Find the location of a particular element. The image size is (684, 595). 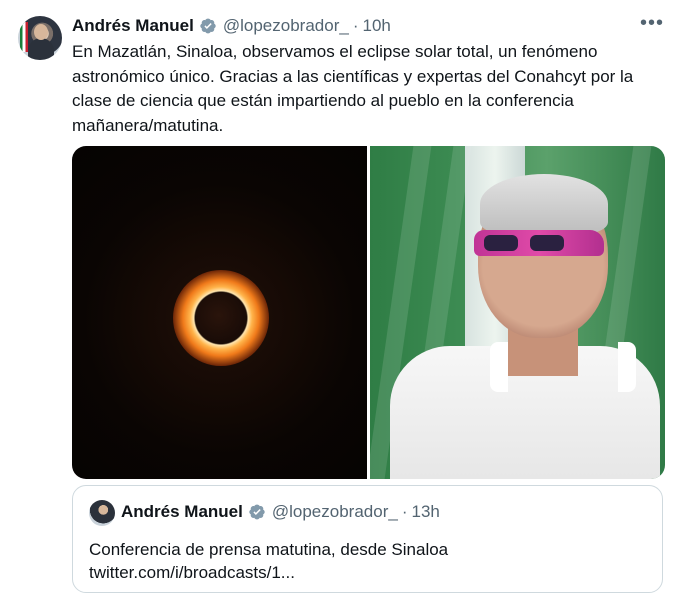

tweet-header: Andrés Manuel @lopezobrador_ · 10h is located at coordinates (231, 26).